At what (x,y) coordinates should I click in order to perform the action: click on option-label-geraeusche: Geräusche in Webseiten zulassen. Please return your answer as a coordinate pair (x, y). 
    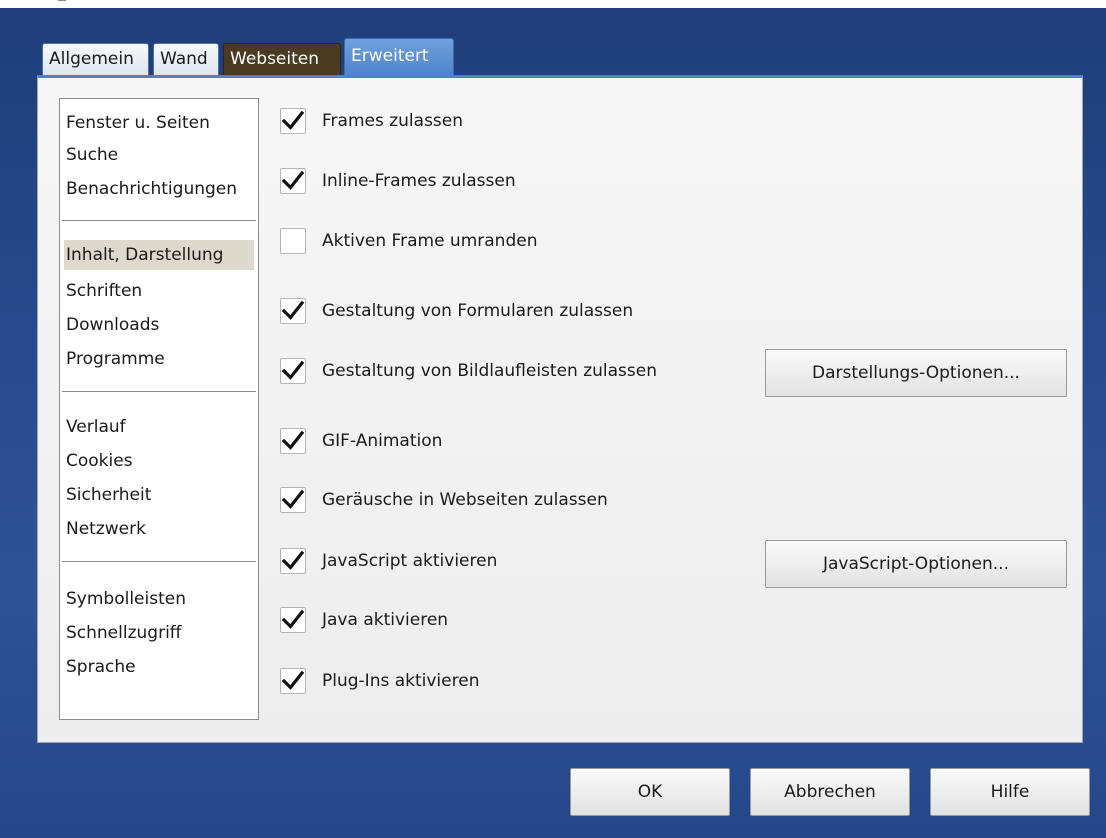
    Looking at the image, I should click on (465, 500).